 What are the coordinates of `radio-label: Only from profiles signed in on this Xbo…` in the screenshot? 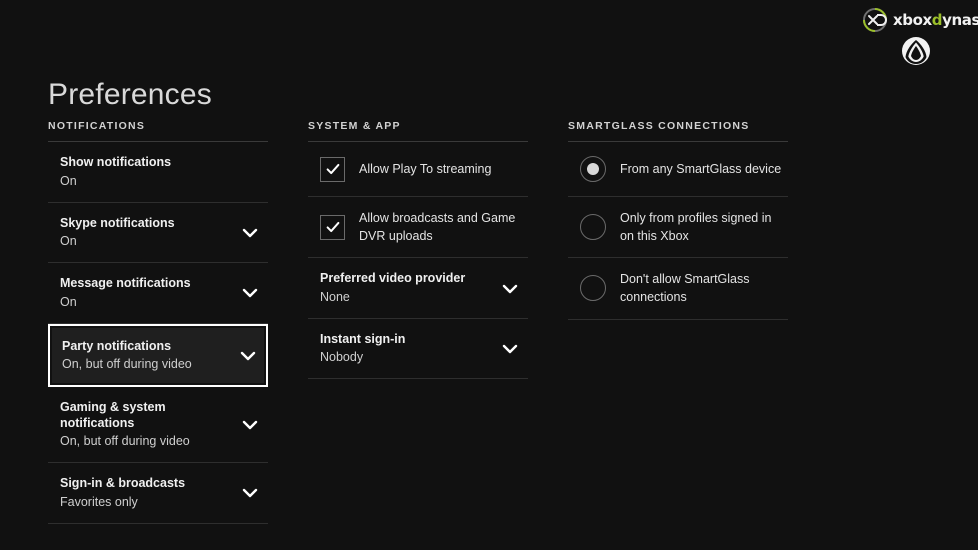 It's located at (696, 227).